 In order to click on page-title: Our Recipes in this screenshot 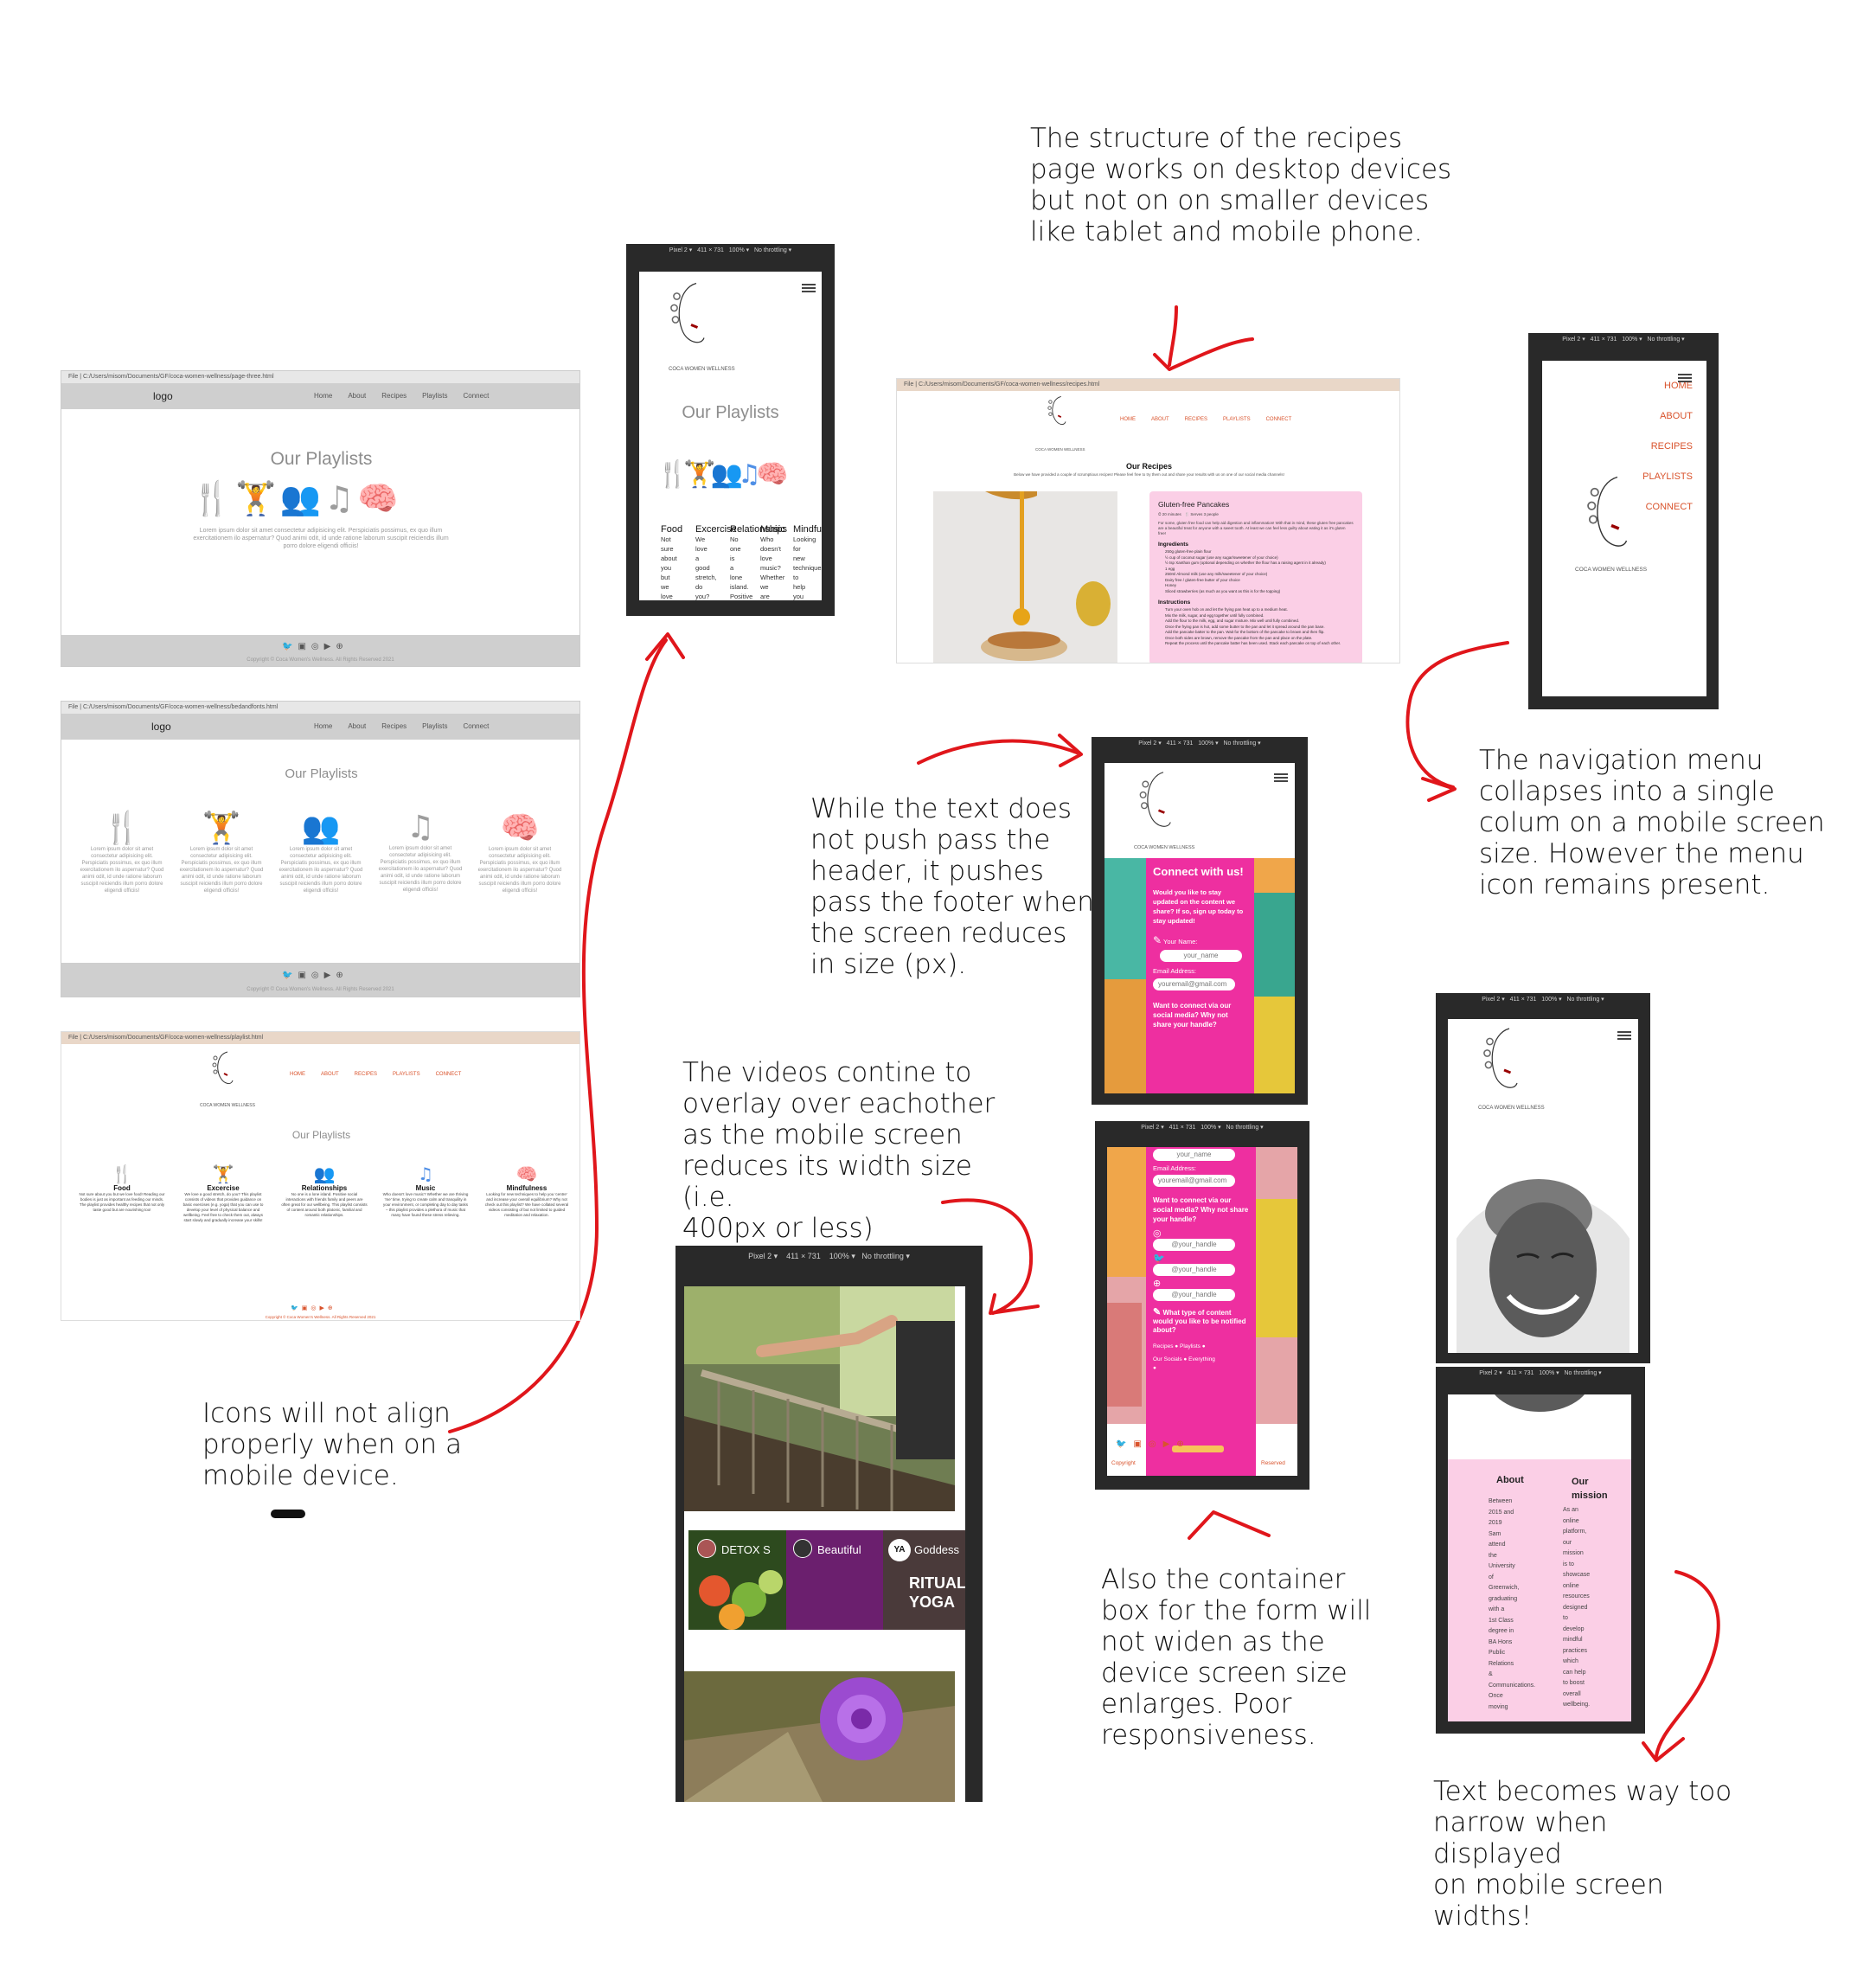, I will do `click(1149, 466)`.